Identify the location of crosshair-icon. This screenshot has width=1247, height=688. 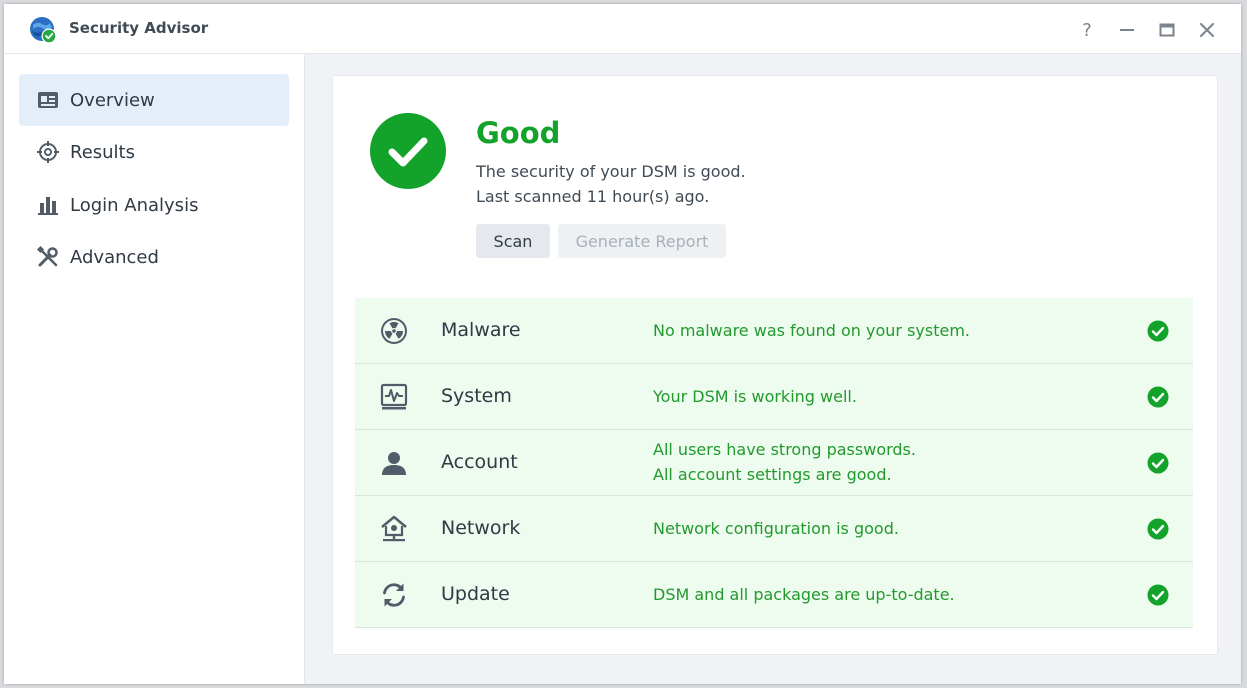
(48, 152).